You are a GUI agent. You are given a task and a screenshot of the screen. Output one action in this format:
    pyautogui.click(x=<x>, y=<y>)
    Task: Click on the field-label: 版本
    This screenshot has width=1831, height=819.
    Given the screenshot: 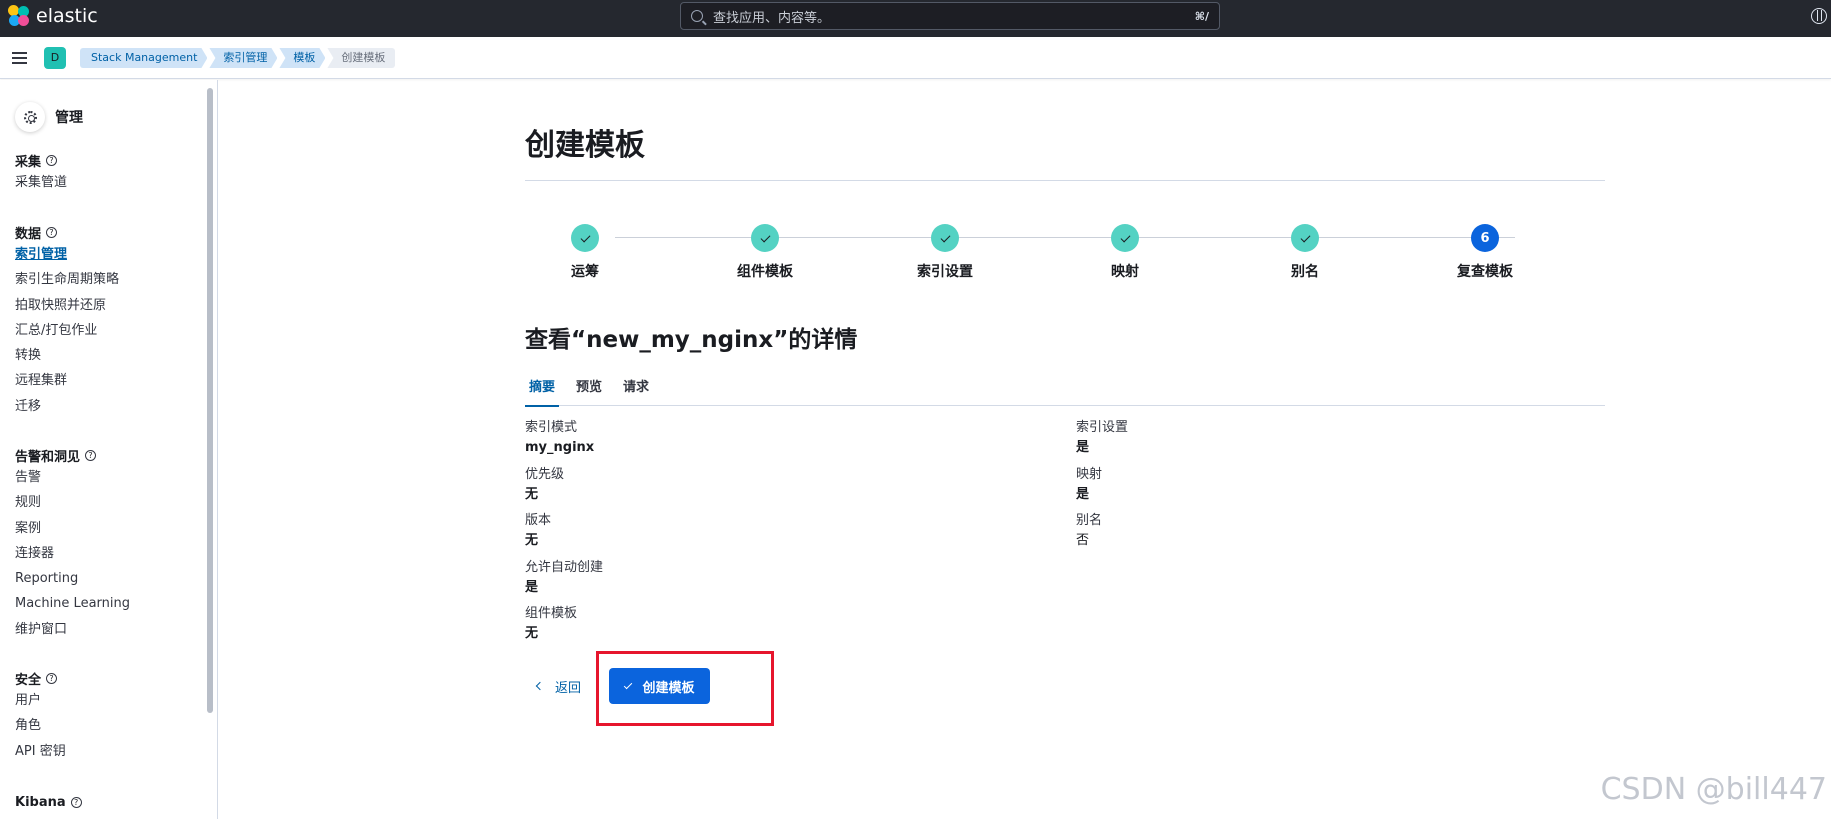 What is the action you would take?
    pyautogui.click(x=538, y=521)
    